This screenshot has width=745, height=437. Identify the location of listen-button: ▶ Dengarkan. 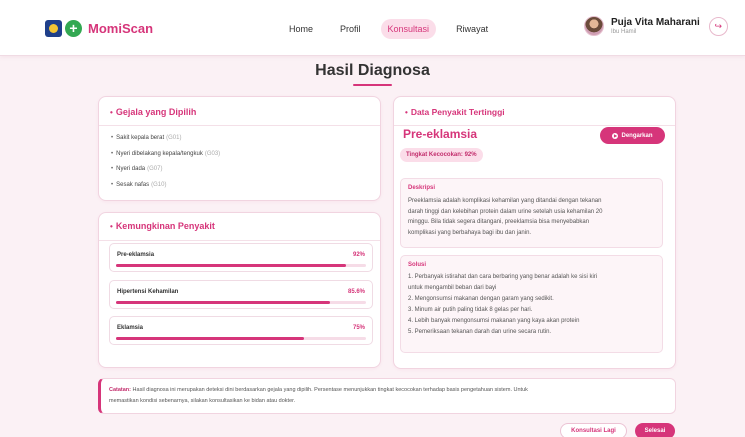
(632, 135).